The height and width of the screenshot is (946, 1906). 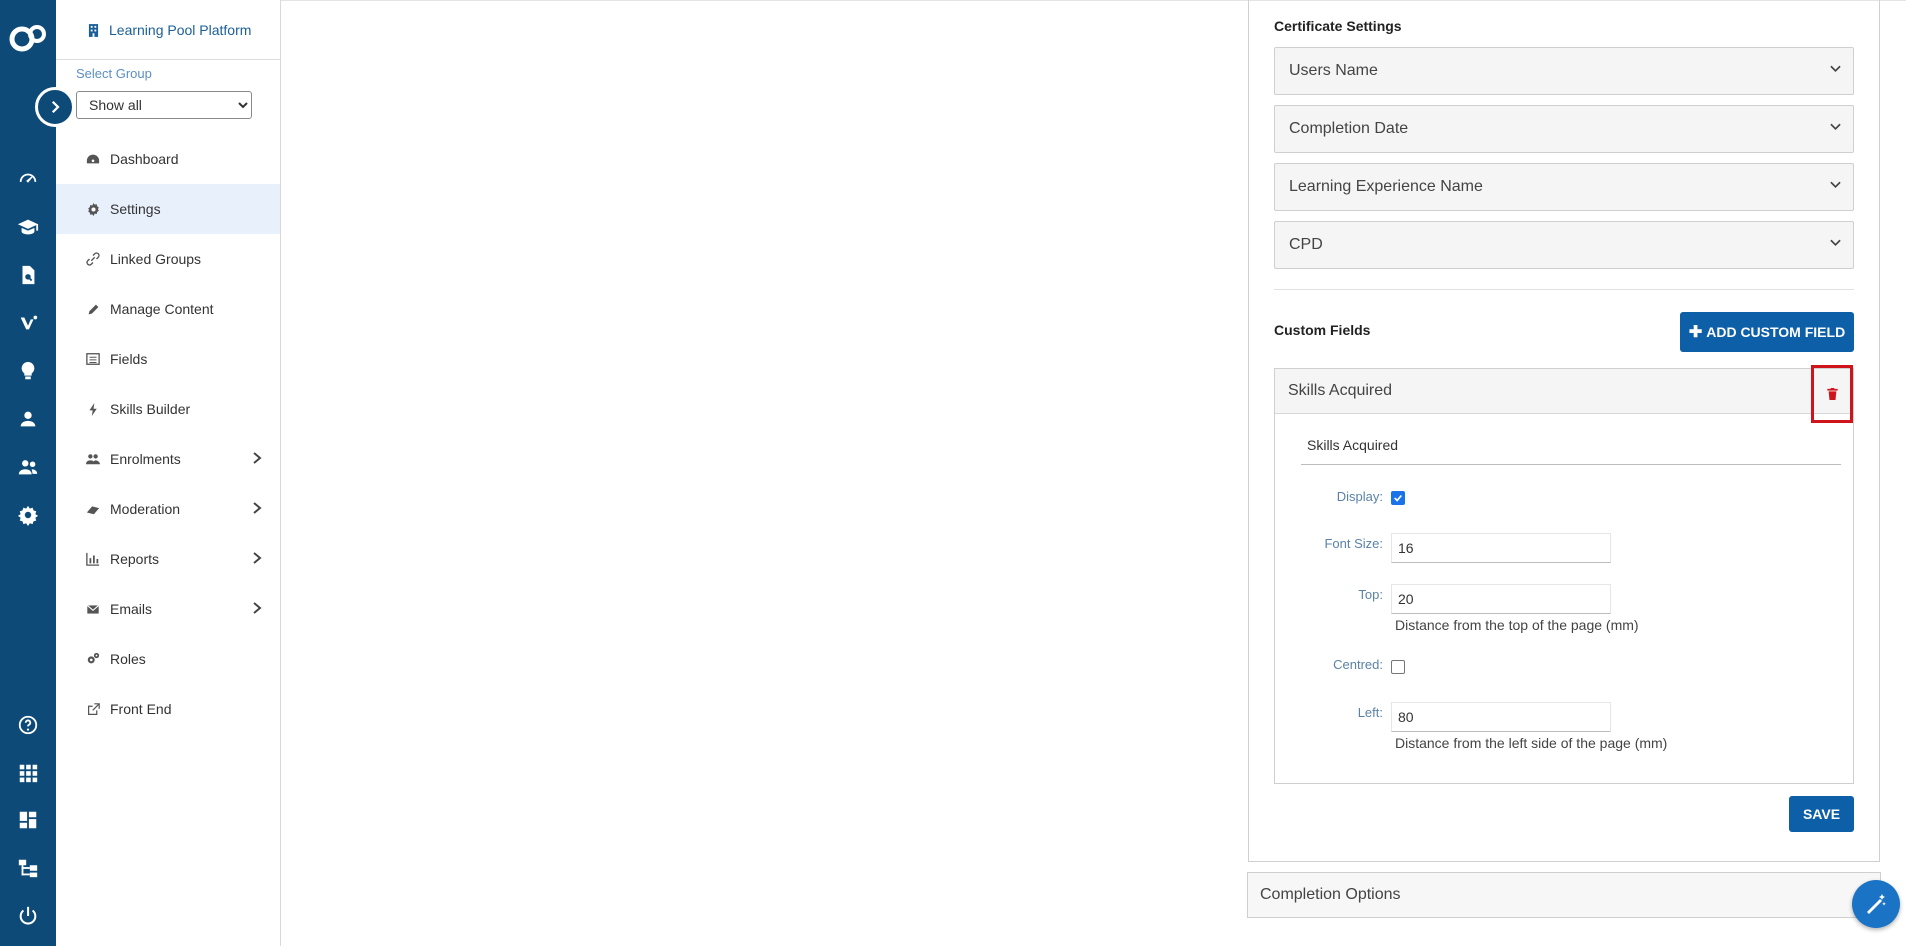 I want to click on users-icon, so click(x=93, y=459).